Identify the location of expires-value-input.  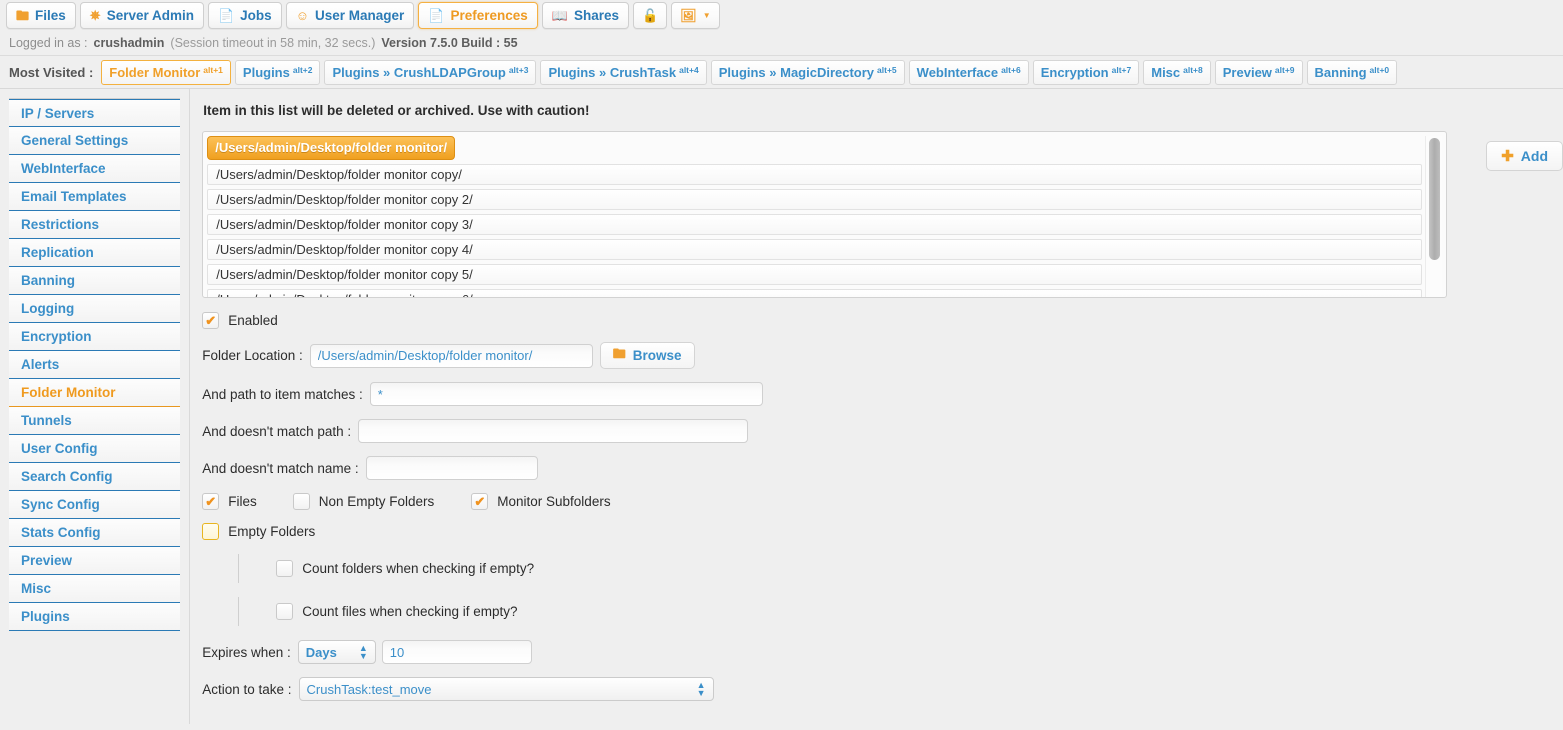
(456, 652).